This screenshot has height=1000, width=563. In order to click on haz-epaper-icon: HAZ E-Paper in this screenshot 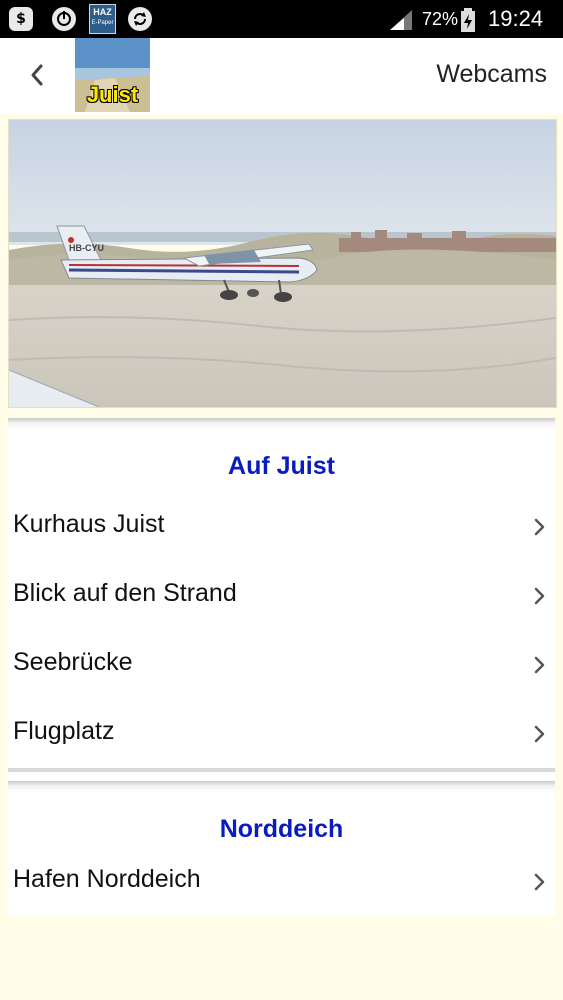, I will do `click(102, 19)`.